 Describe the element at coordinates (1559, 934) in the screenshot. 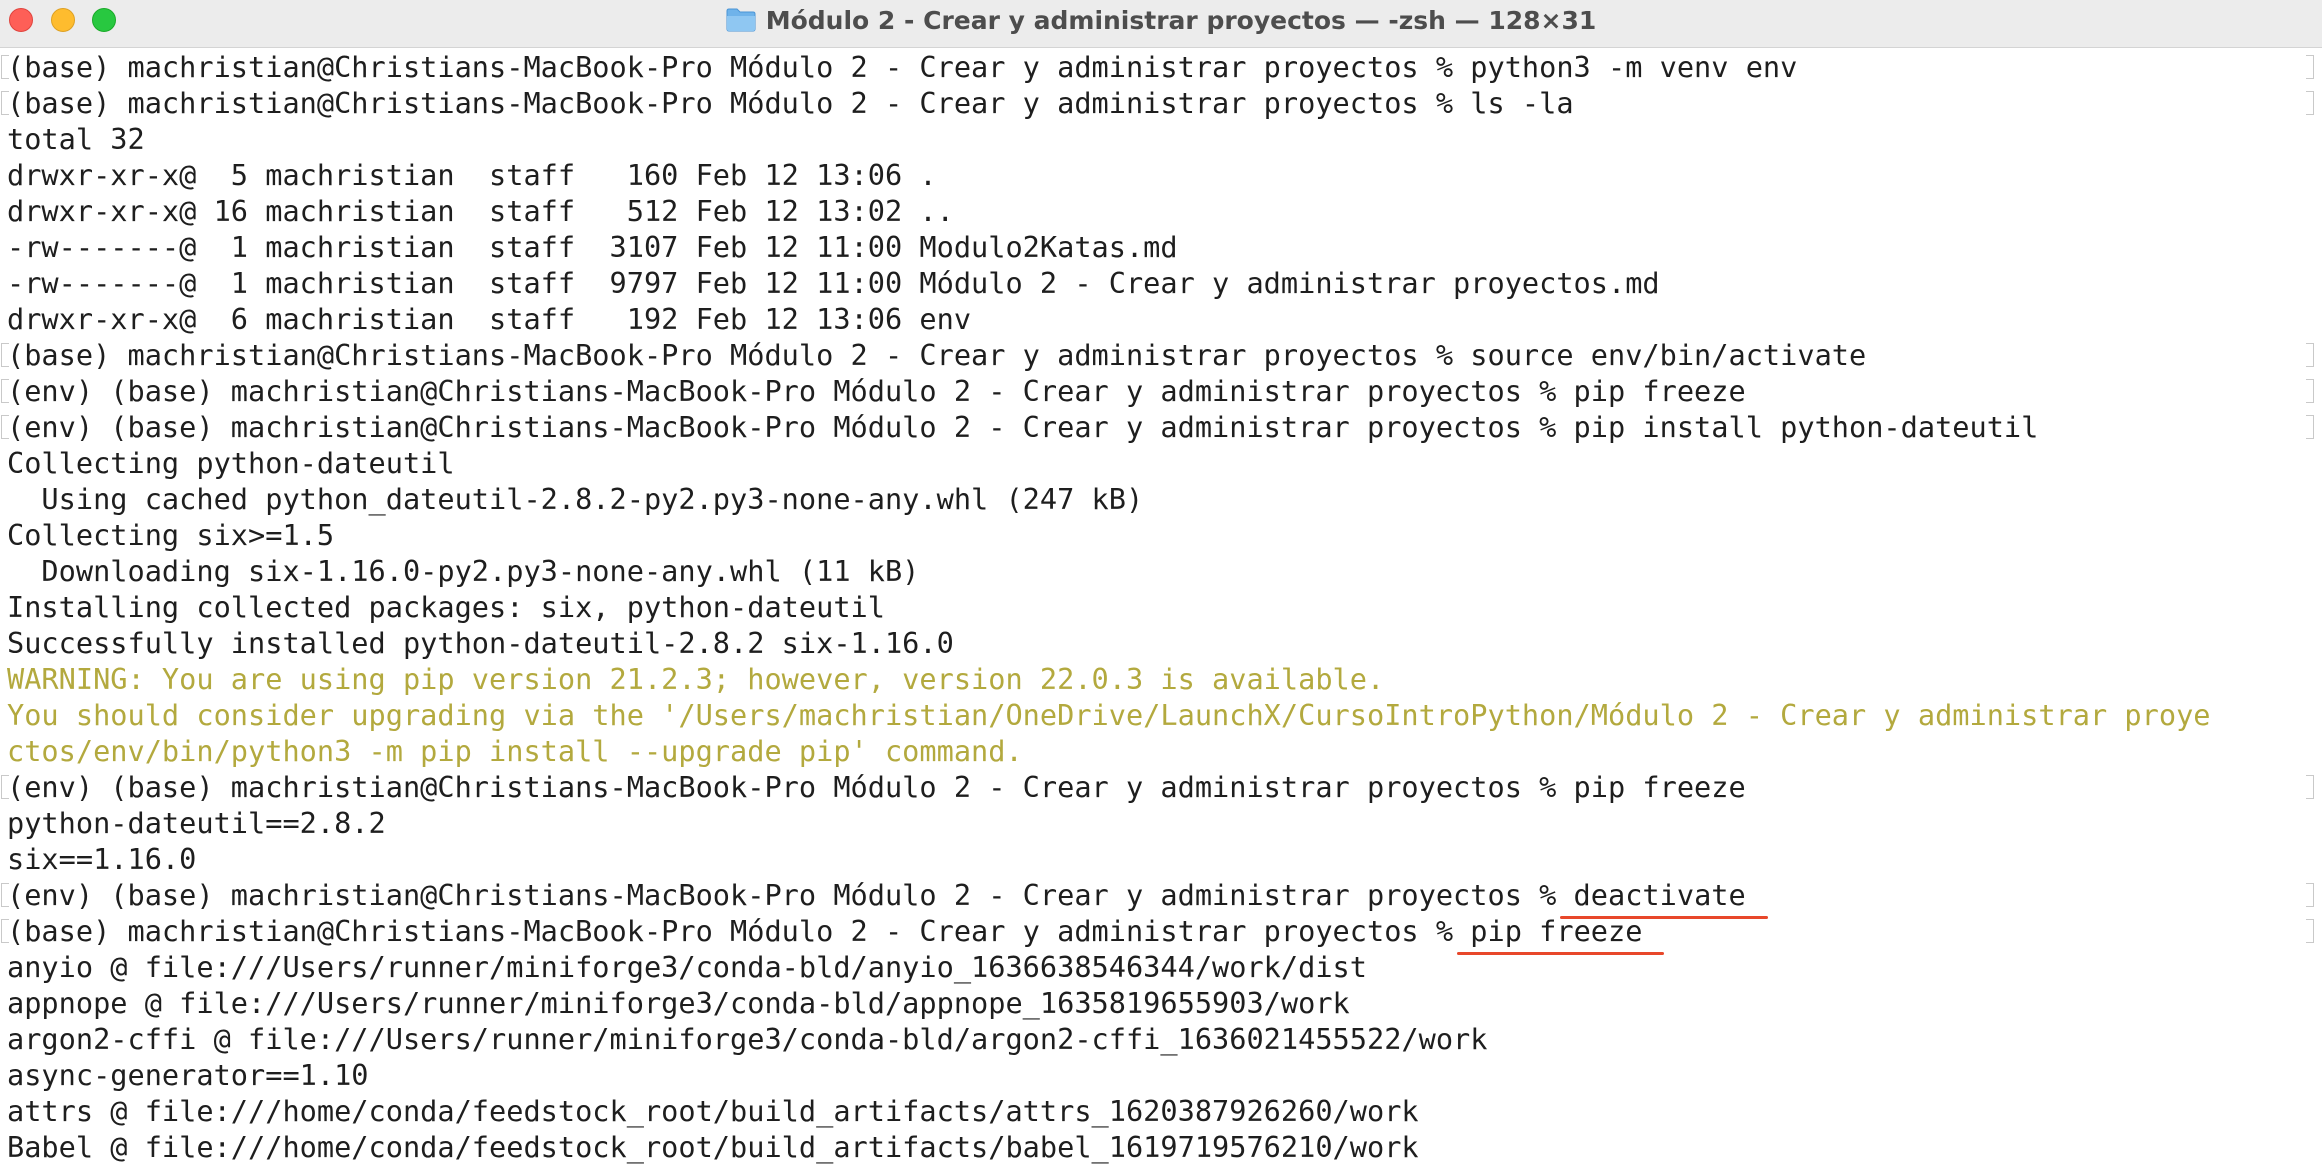

I see `underlined-command: pip freeze` at that location.